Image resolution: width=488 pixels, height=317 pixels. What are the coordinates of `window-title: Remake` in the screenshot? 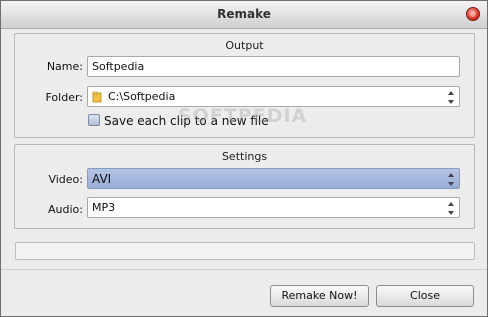 It's located at (244, 14).